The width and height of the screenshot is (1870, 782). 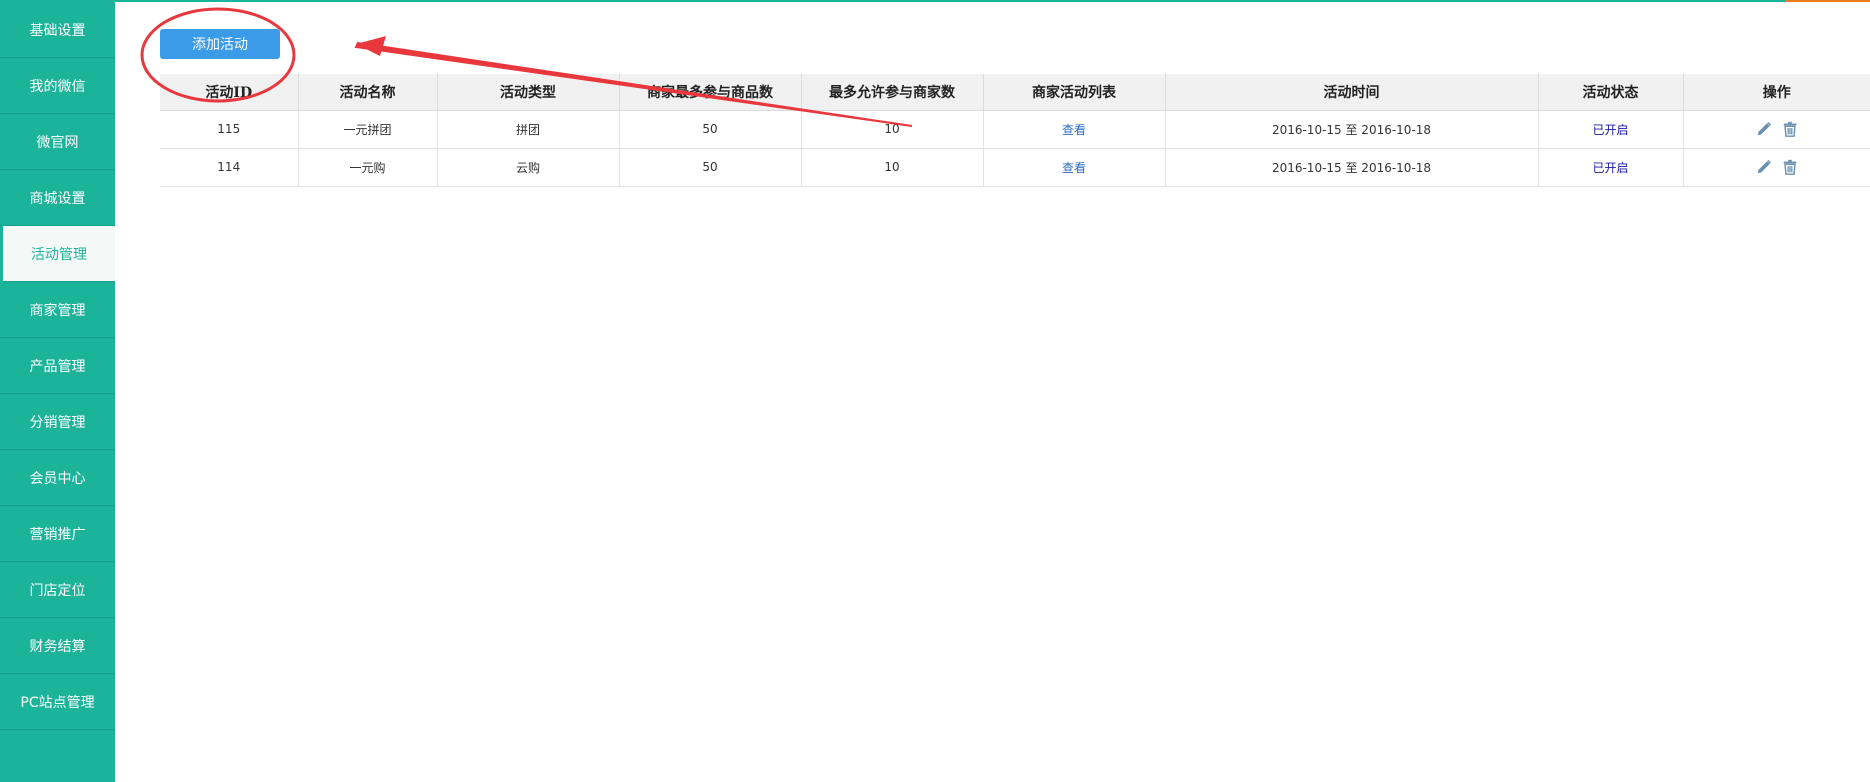 I want to click on sidebar-item-store-location: 门店定位, so click(x=57, y=590).